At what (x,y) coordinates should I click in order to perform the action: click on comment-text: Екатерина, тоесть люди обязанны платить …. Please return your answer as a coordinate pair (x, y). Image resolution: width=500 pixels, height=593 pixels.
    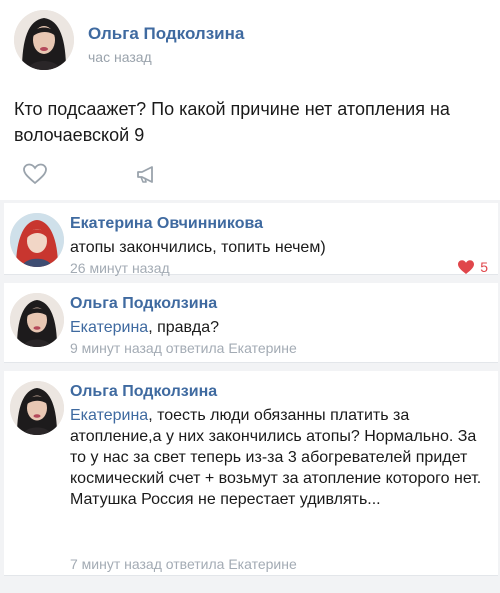
    Looking at the image, I should click on (280, 457).